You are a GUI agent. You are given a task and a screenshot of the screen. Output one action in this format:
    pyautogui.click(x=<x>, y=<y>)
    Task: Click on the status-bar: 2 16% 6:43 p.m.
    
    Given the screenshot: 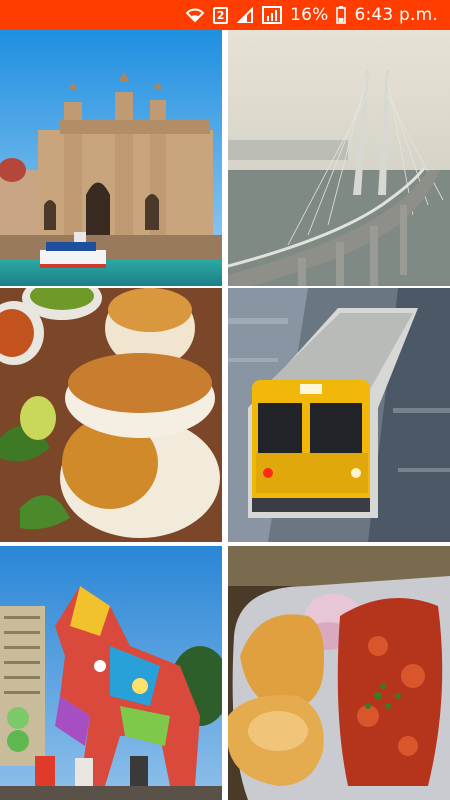 What is the action you would take?
    pyautogui.click(x=225, y=15)
    